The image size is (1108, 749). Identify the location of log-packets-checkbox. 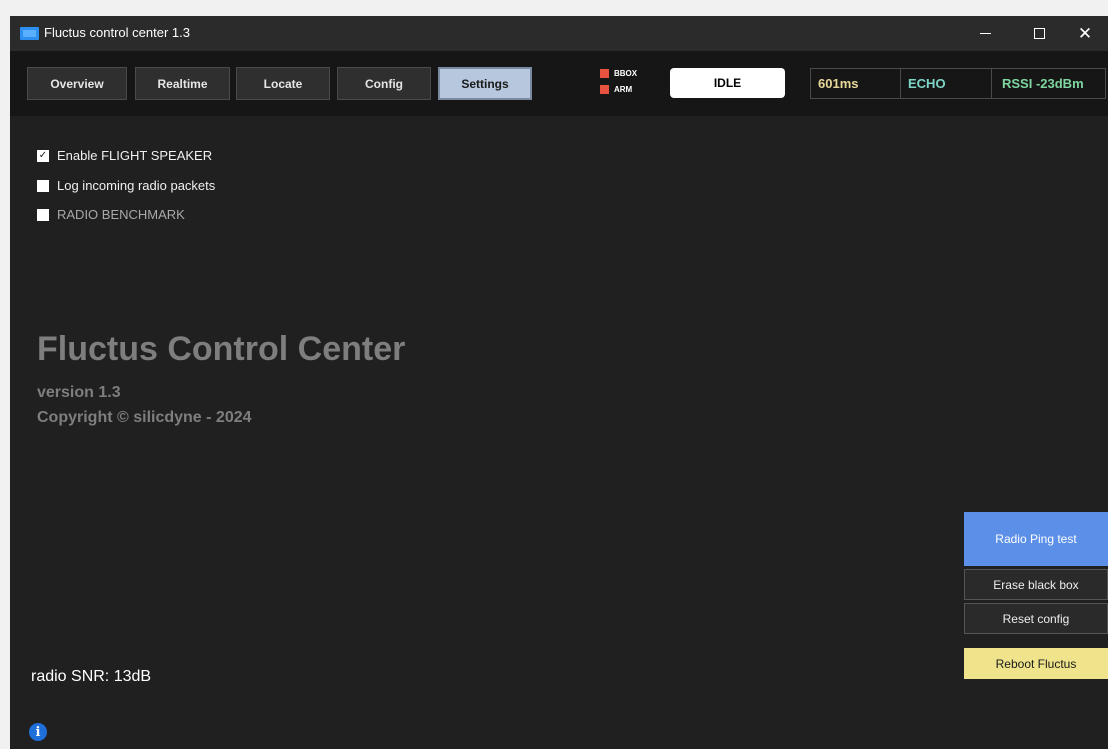
(43, 185).